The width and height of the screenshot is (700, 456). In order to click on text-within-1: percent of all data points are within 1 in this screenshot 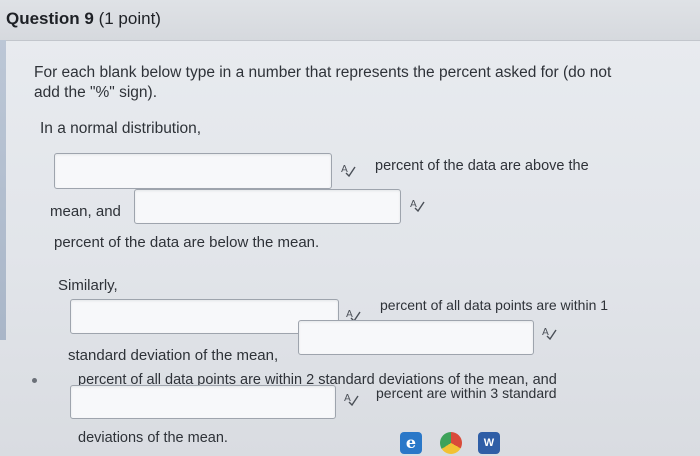, I will do `click(494, 305)`.